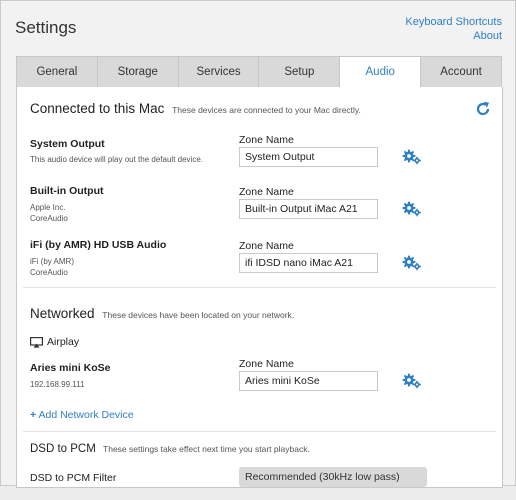 The height and width of the screenshot is (500, 516). I want to click on tab-audio: Audio, so click(380, 72).